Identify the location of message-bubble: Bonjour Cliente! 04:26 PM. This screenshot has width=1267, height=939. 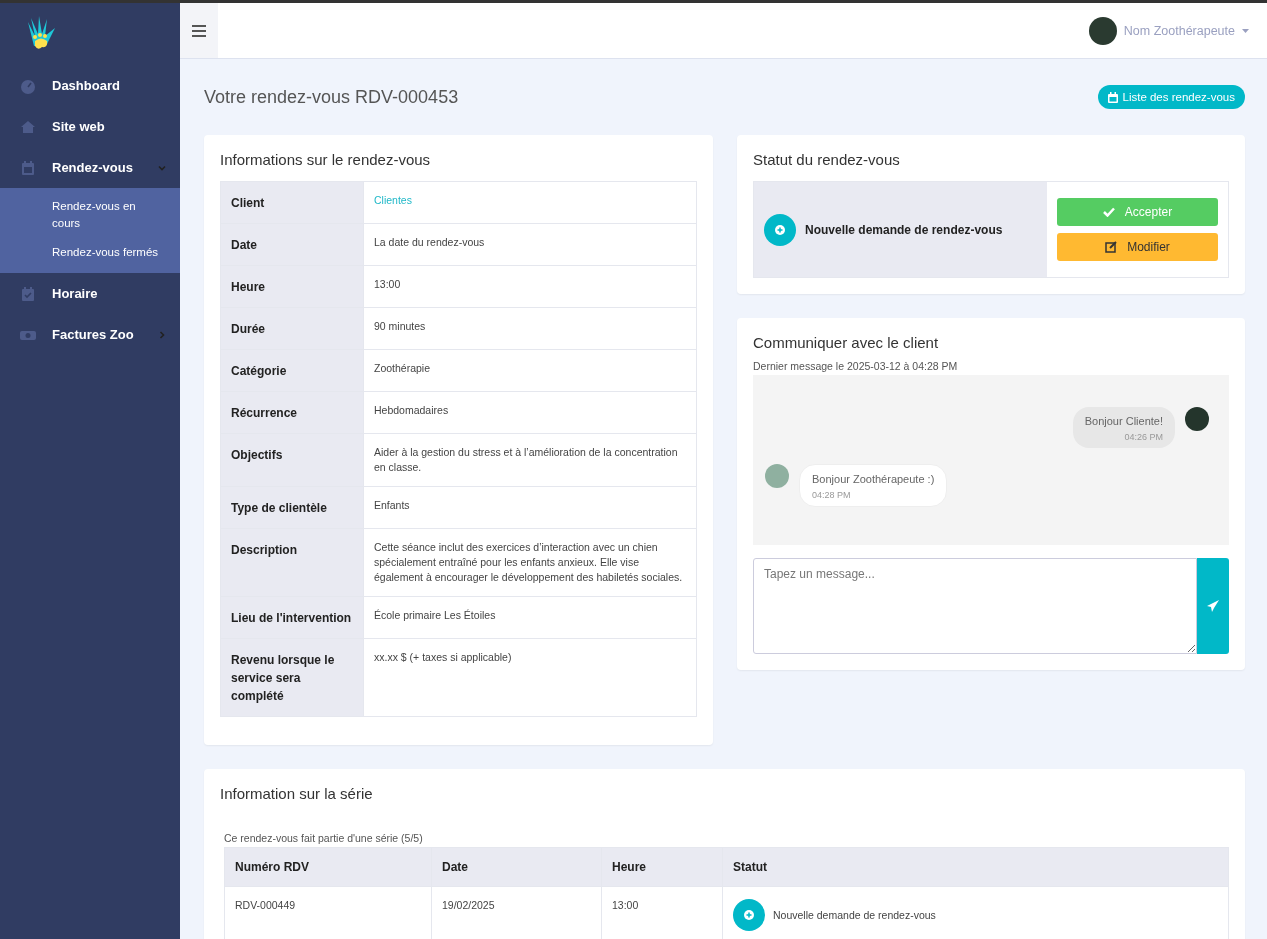
(1123, 427).